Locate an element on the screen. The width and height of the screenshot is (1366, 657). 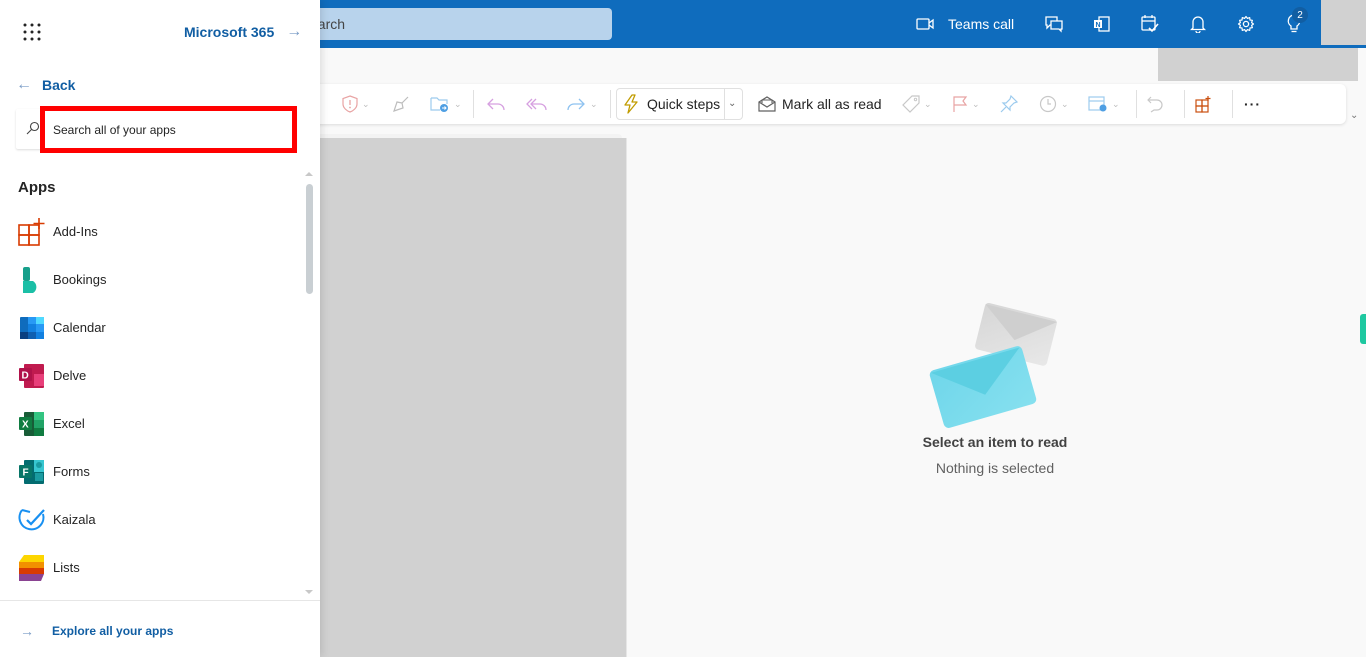
ribbon-toolbar: ⌄ ⌄ ⌄ Quick steps ⌄ Mark all as read ⌄ ⌄ is located at coordinates (823, 104).